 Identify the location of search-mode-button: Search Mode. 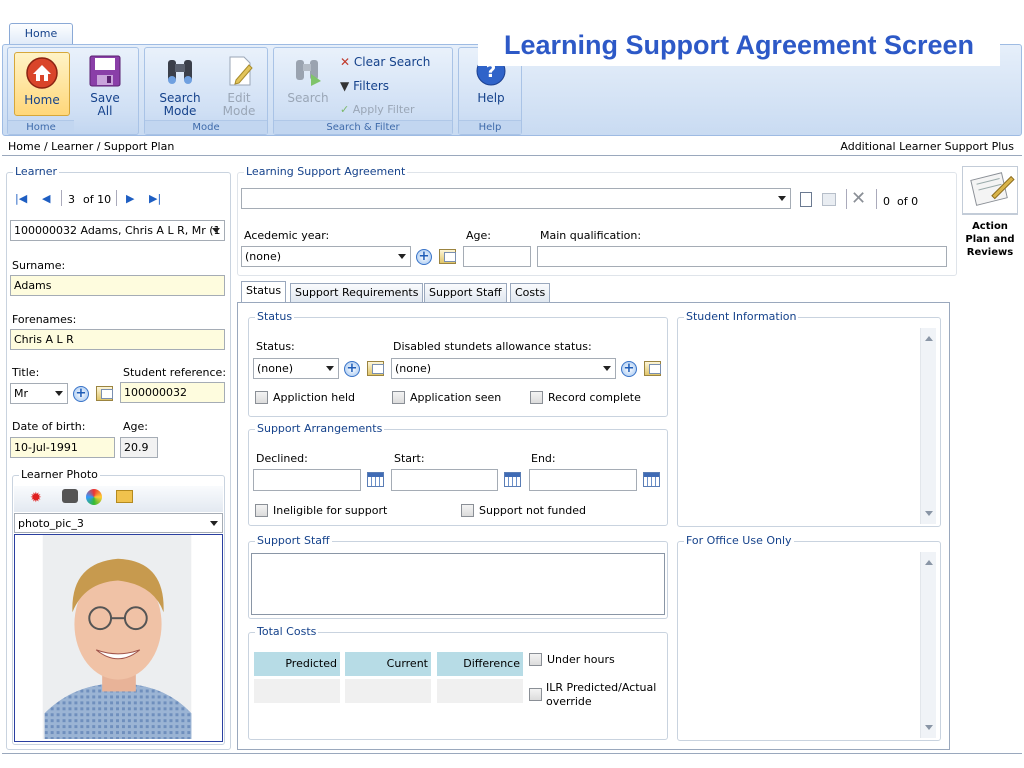
(180, 86).